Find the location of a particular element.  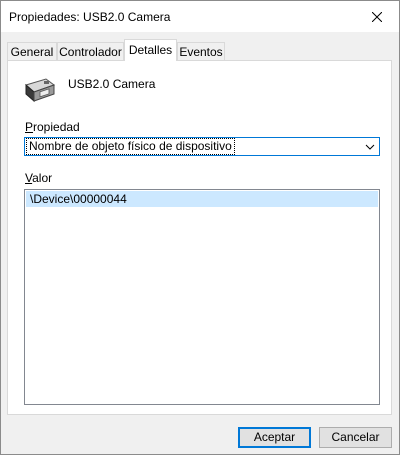

tab-general-label: General is located at coordinates (32, 52).